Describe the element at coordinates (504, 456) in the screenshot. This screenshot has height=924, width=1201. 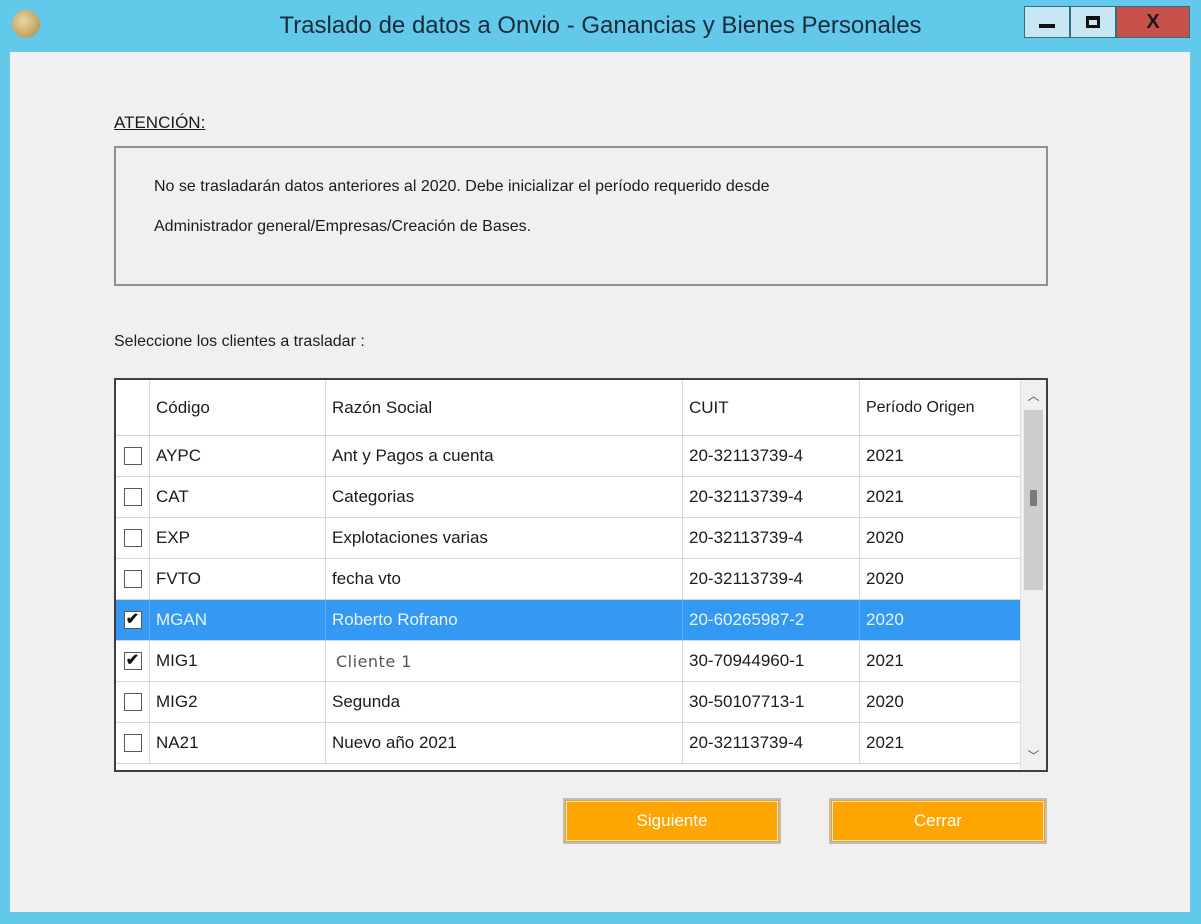
I see `cell-razon-social: Ant y Pagos a cuenta` at that location.